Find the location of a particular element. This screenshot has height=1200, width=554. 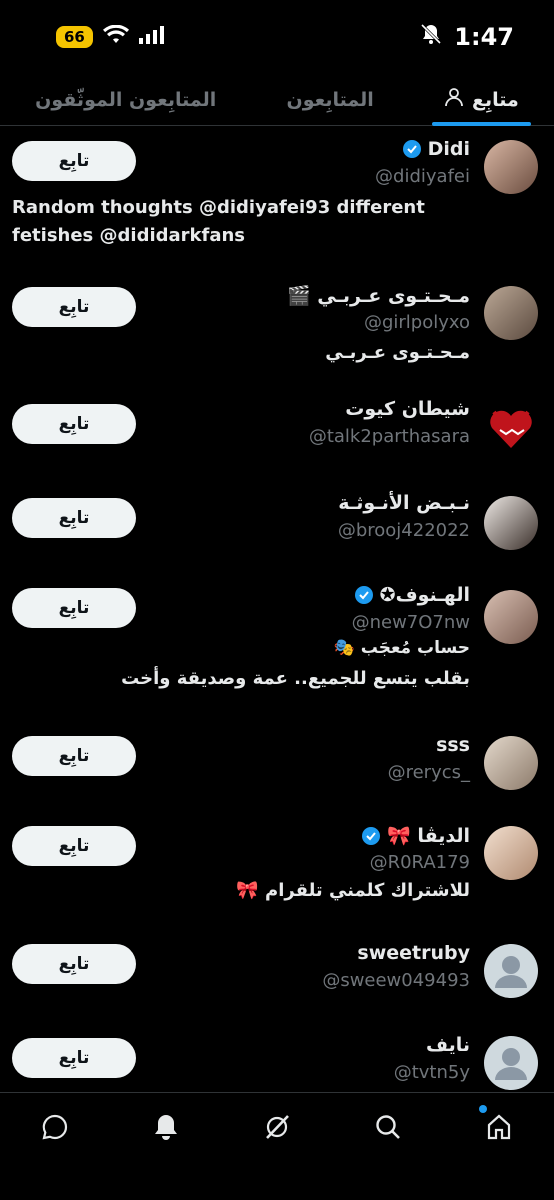

notifications-icon is located at coordinates (166, 1127).